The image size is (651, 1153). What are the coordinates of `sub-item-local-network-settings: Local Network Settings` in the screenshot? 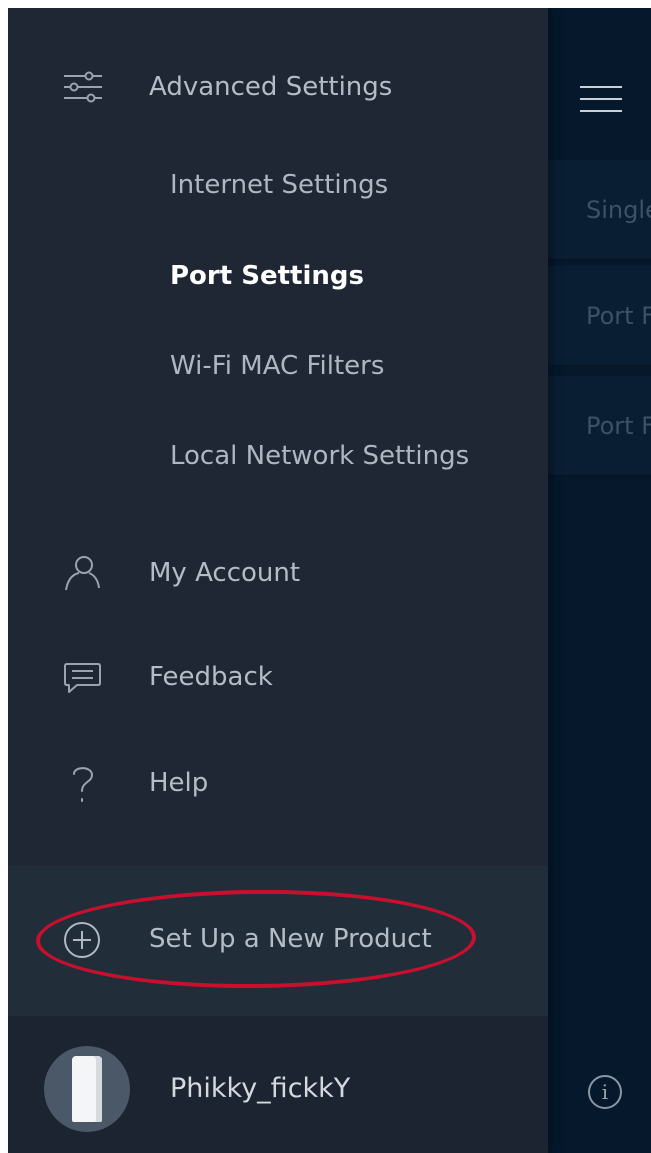 It's located at (350, 457).